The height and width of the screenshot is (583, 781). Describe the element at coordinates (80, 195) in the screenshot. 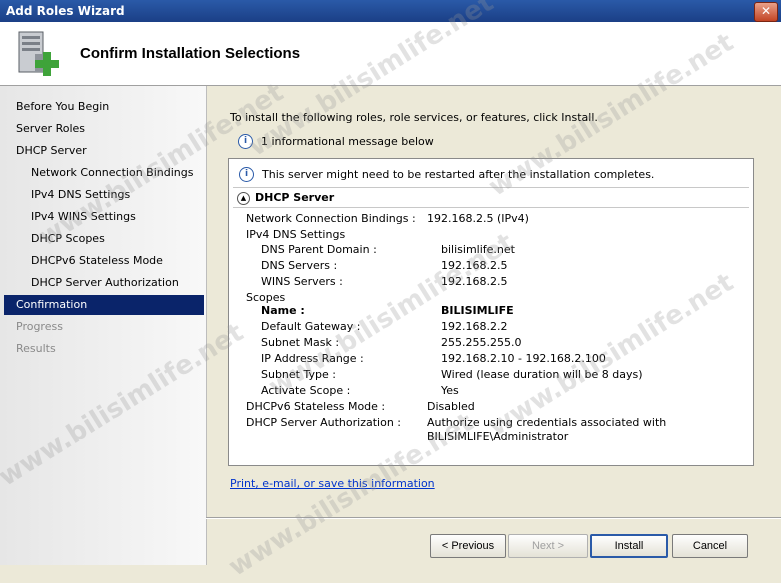

I see `nav-item-ipv4-dns-settings: IPv4 DNS Settings` at that location.